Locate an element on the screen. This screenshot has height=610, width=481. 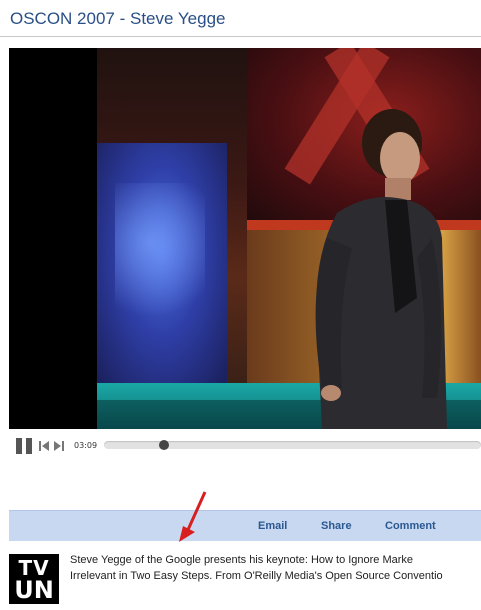
logo-text-bottom: UN is located at coordinates (34, 590).